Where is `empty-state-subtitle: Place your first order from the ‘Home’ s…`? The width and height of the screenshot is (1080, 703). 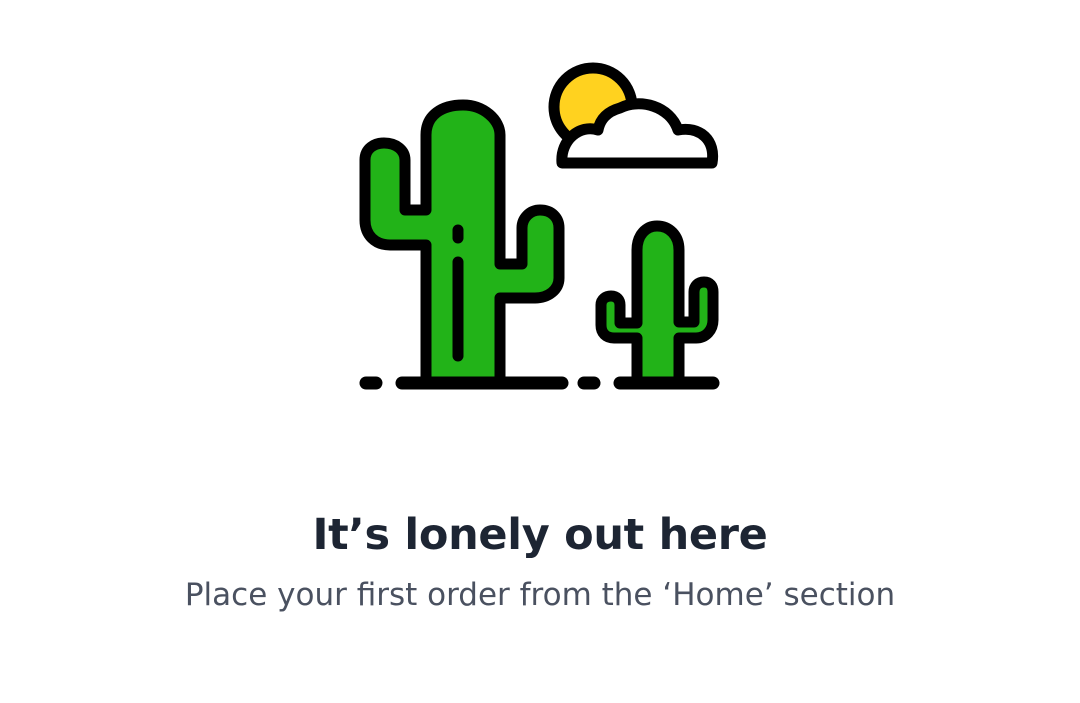 empty-state-subtitle: Place your first order from the ‘Home’ s… is located at coordinates (540, 595).